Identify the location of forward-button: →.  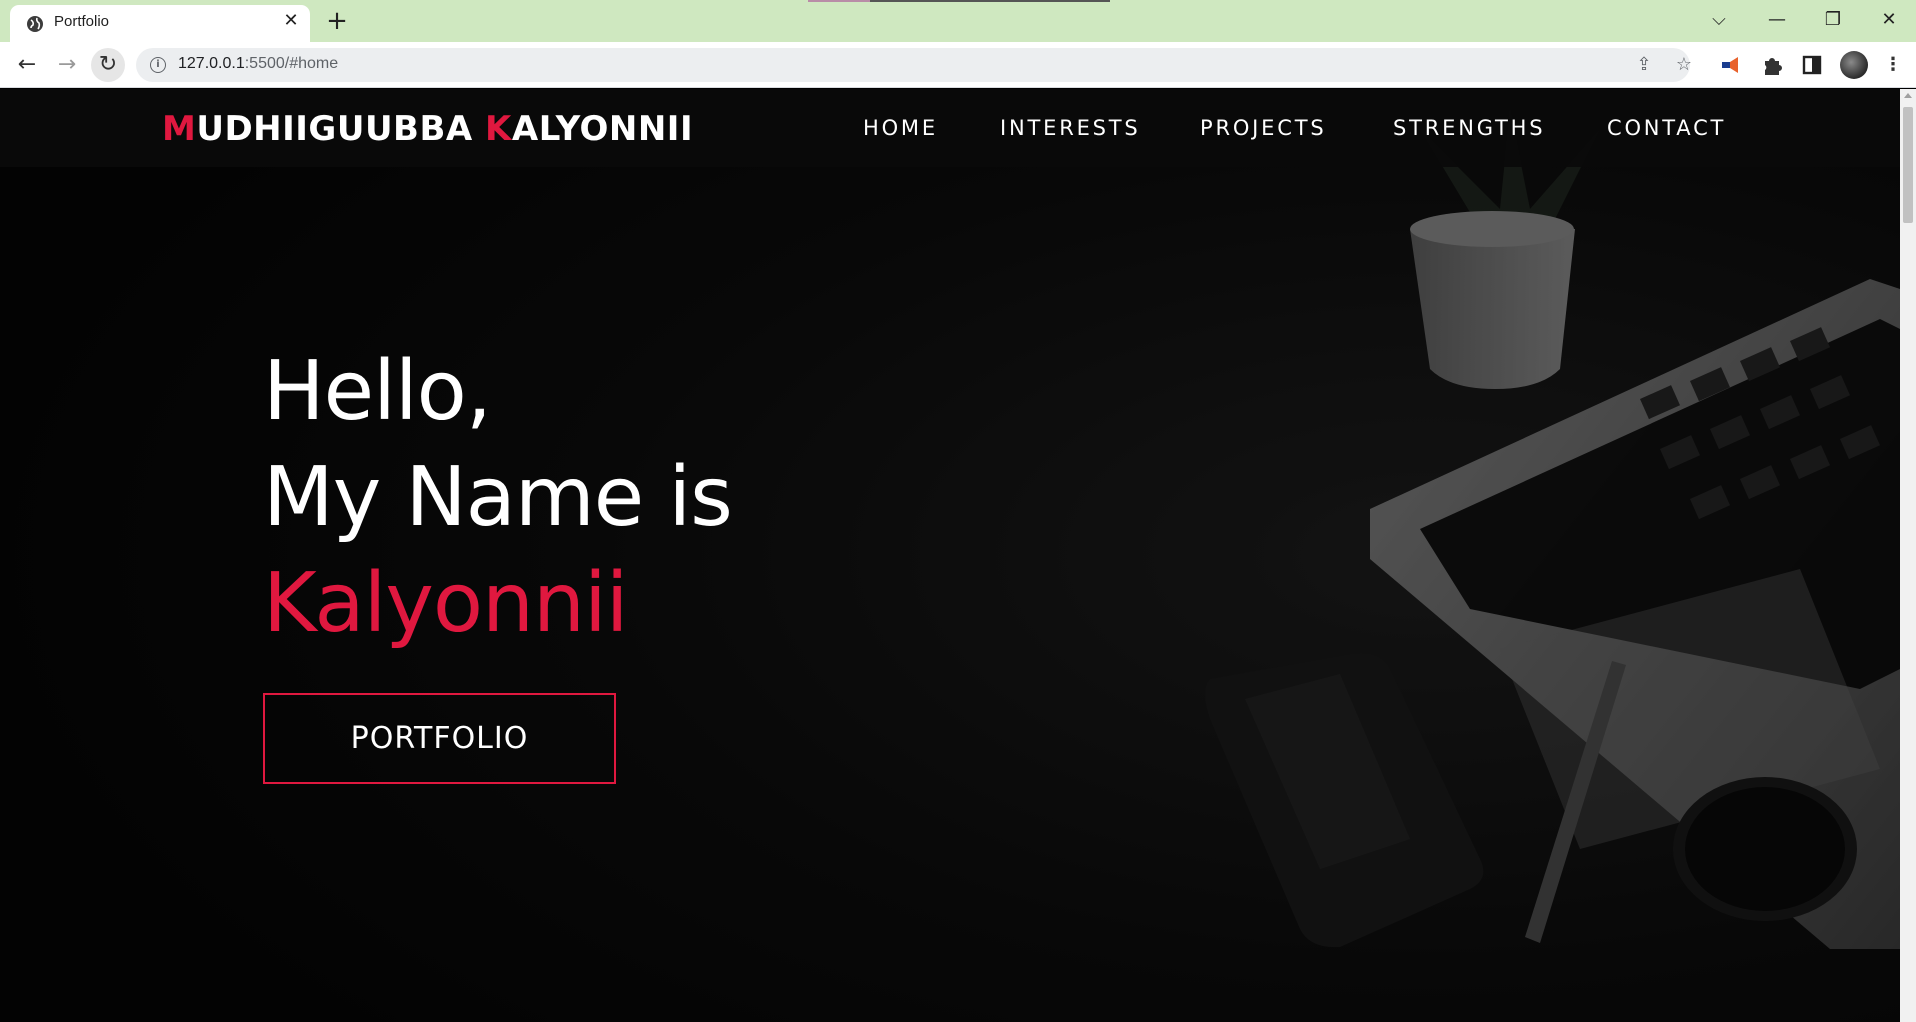
(67, 65).